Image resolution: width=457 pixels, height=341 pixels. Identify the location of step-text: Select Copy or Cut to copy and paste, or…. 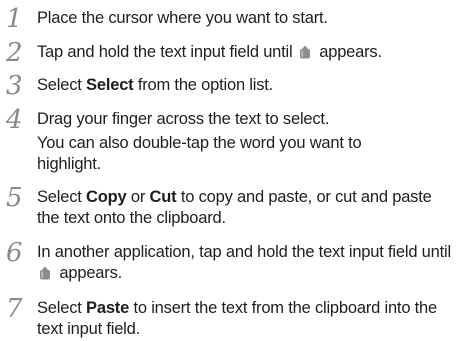
(245, 208).